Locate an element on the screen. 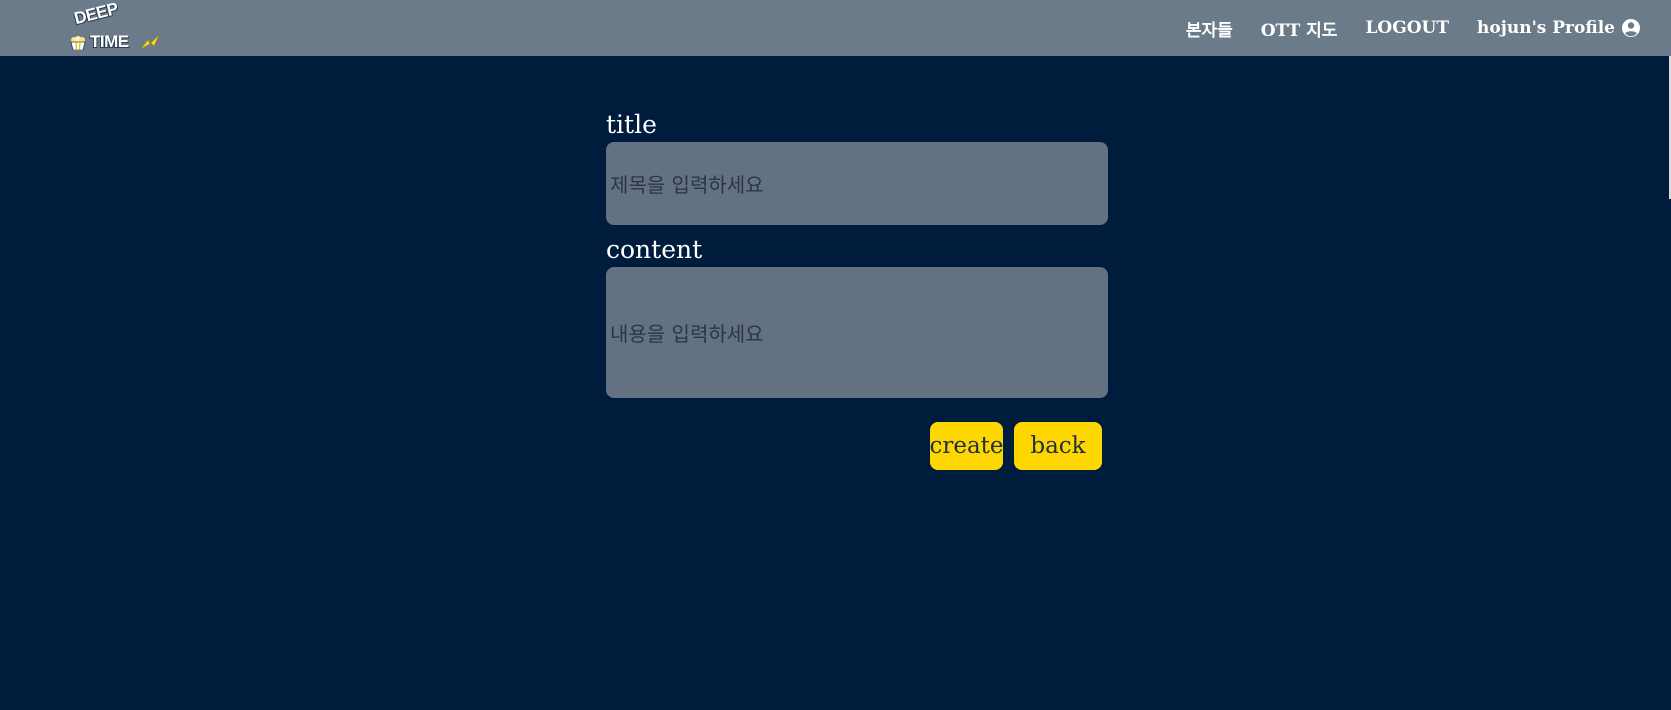  nav-link-logout: LOGOUT is located at coordinates (1407, 28).